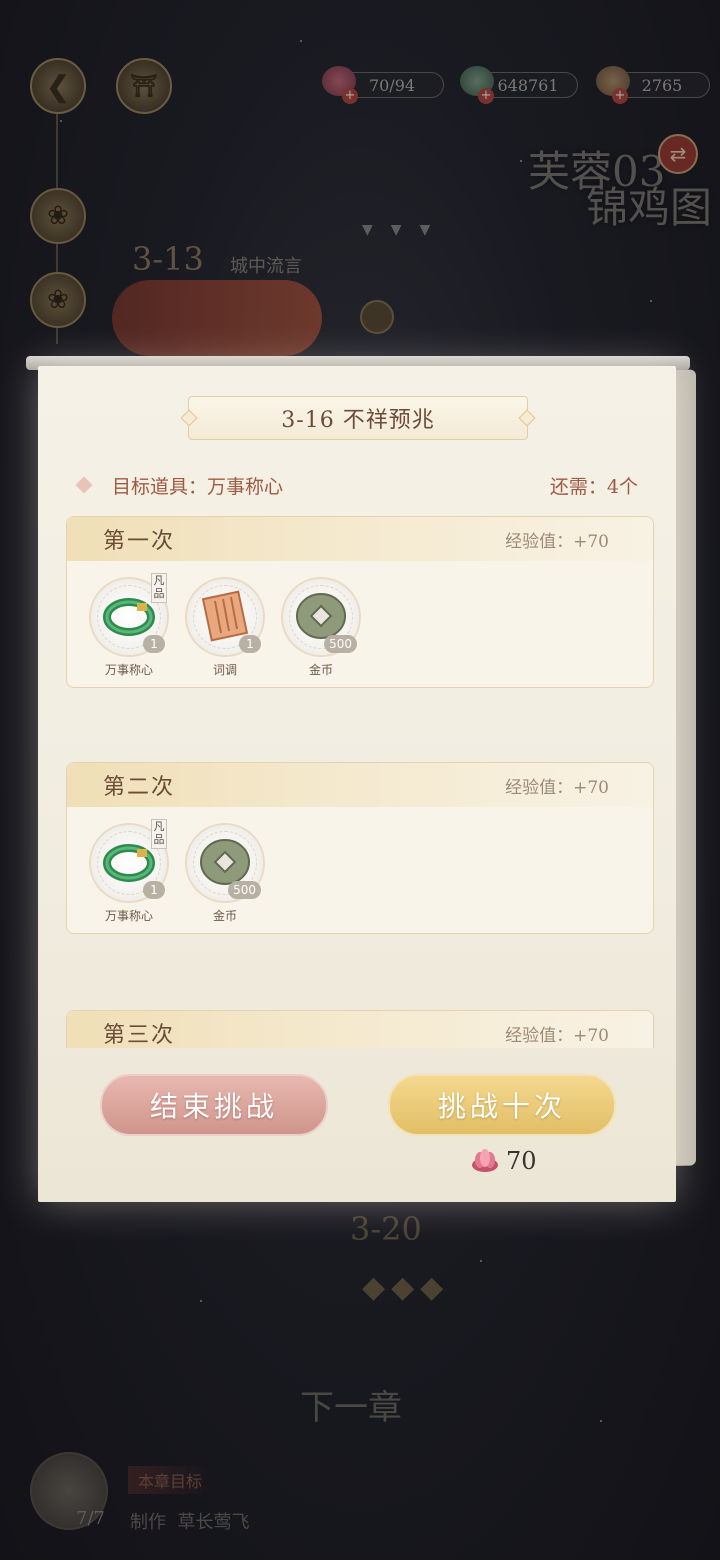  What do you see at coordinates (360, 848) in the screenshot?
I see `round-card: 第二次 经验值：+70 凡品 1 万事称心 500 金币` at bounding box center [360, 848].